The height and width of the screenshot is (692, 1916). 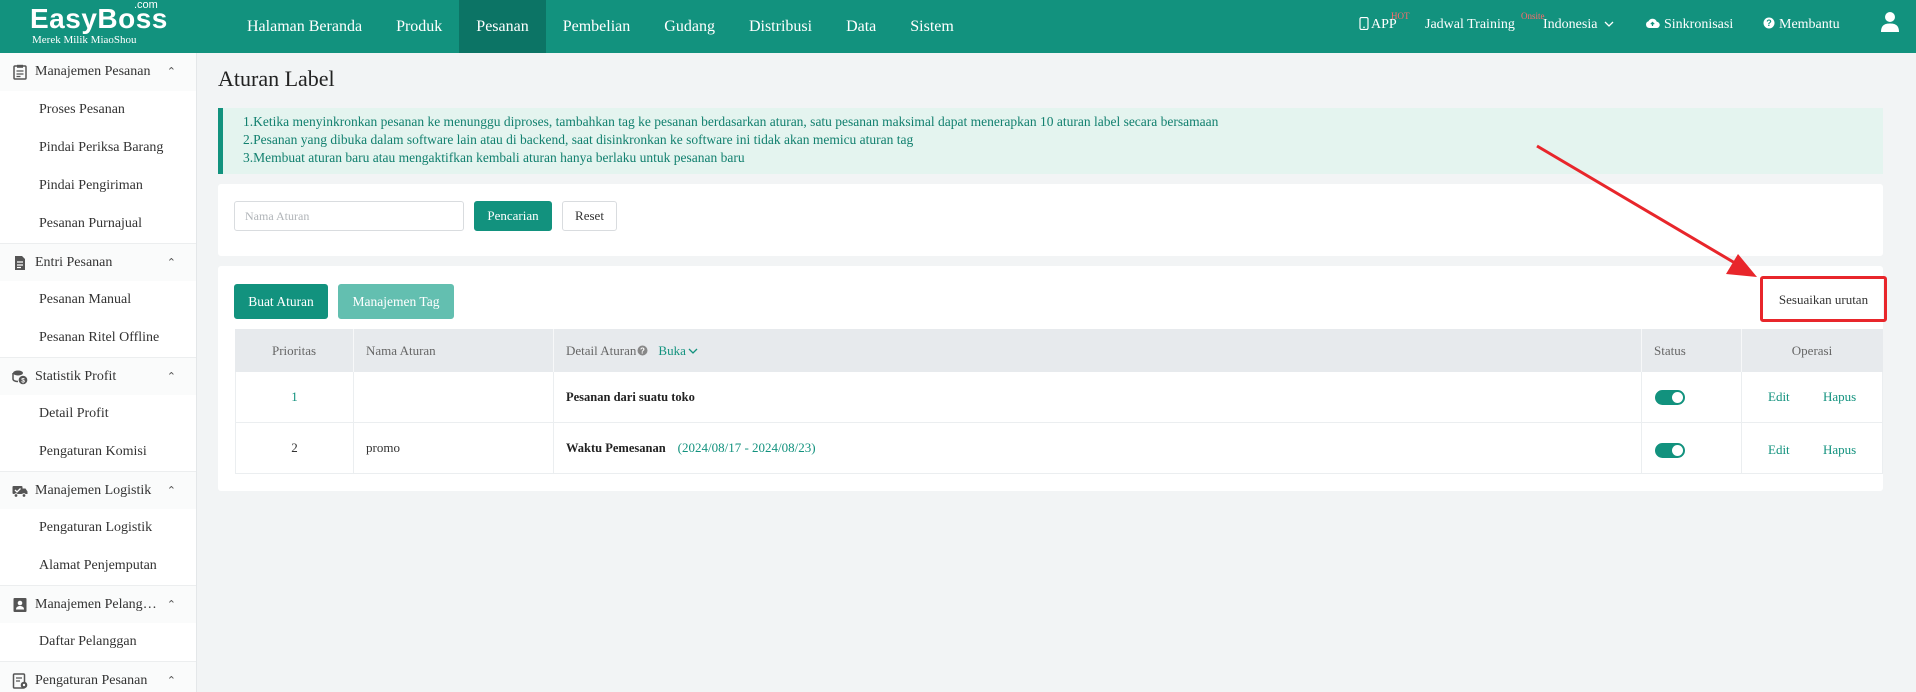 I want to click on col-header-status: Status, so click(x=1670, y=350).